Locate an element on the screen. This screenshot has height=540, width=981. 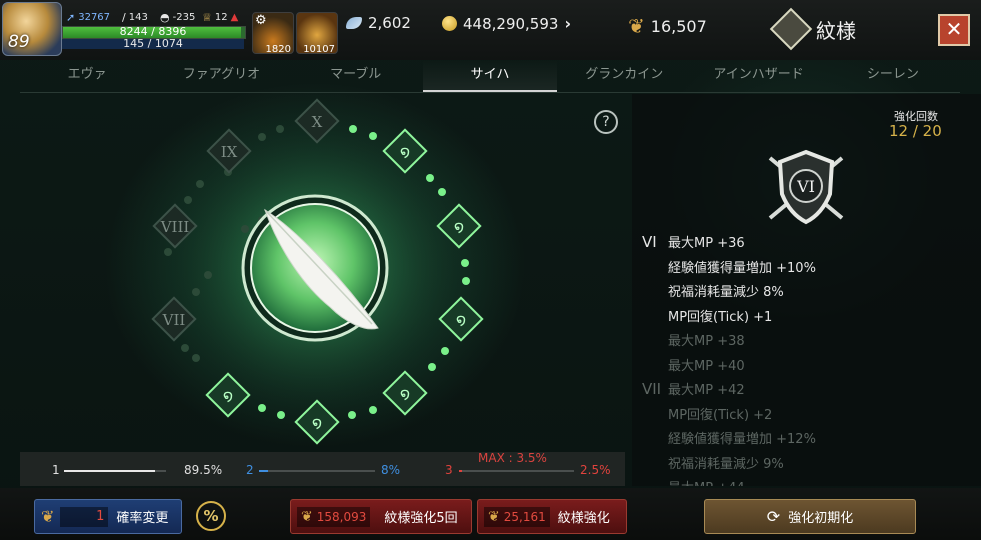
question-icon: ? is located at coordinates (605, 122).